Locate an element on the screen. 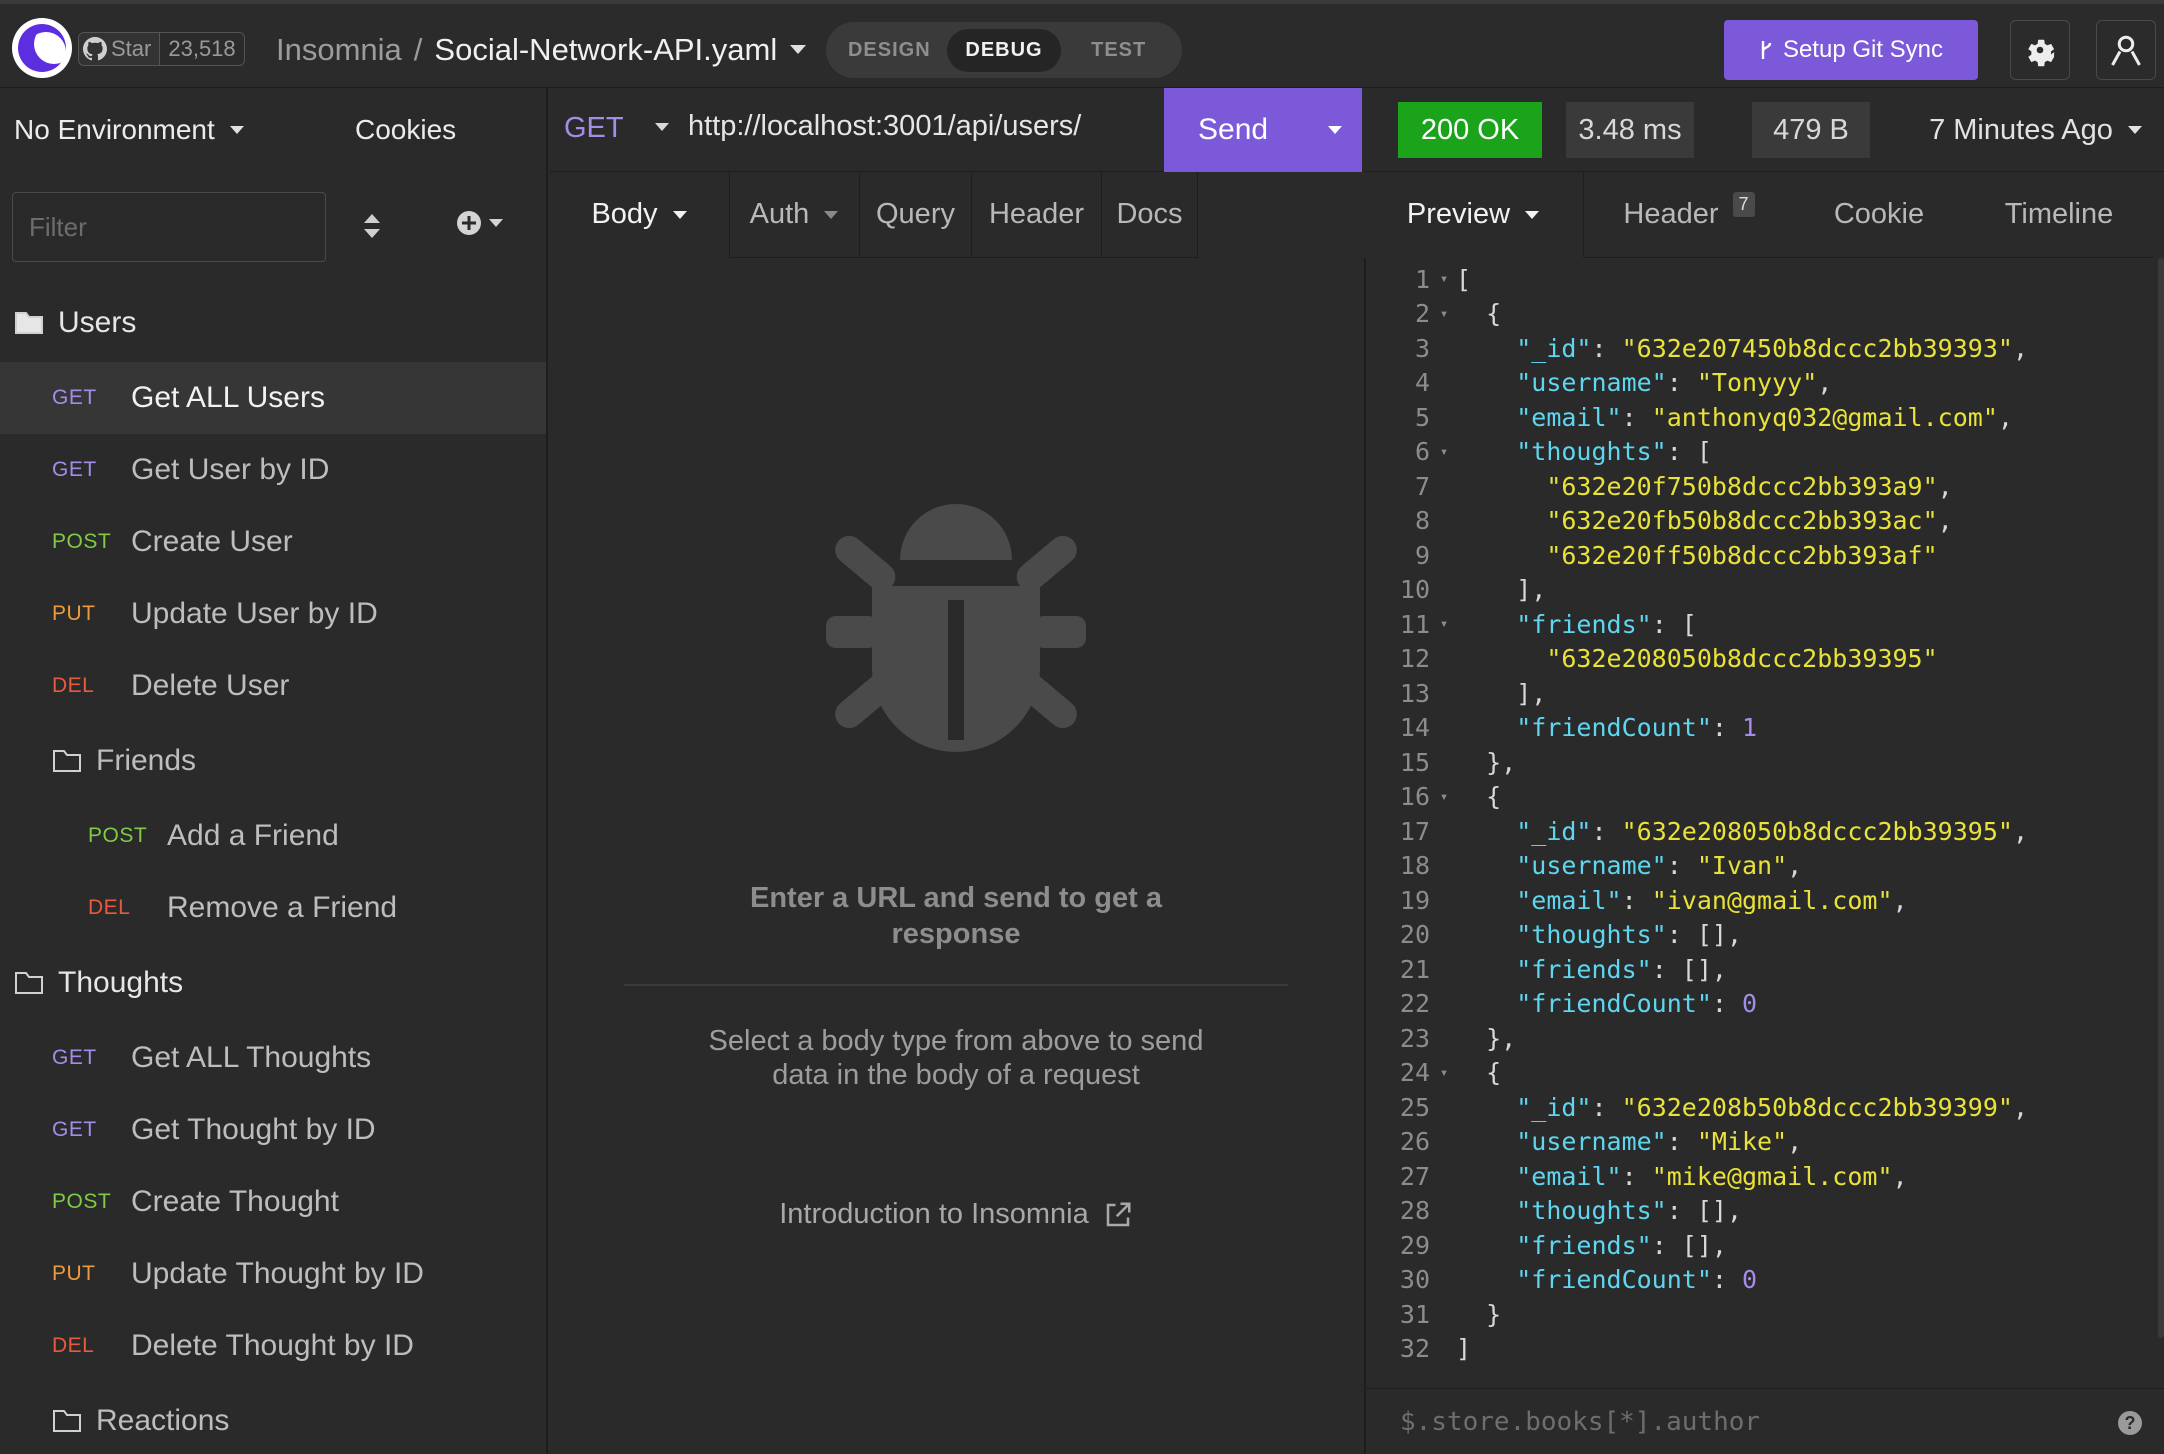 The width and height of the screenshot is (2164, 1454). create-request-button is located at coordinates (480, 223).